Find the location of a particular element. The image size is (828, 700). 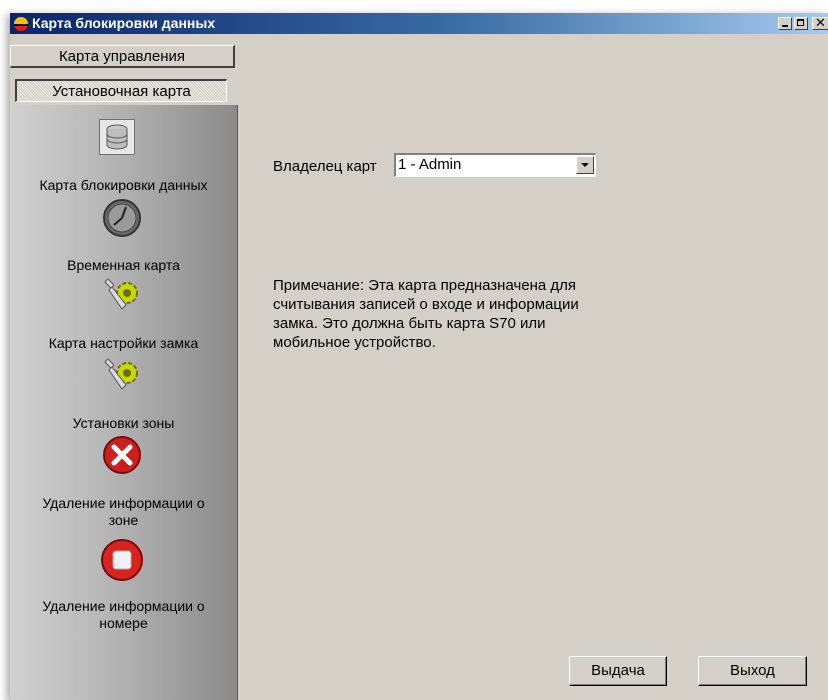

sidebar-item-label: номере is located at coordinates (123, 623).